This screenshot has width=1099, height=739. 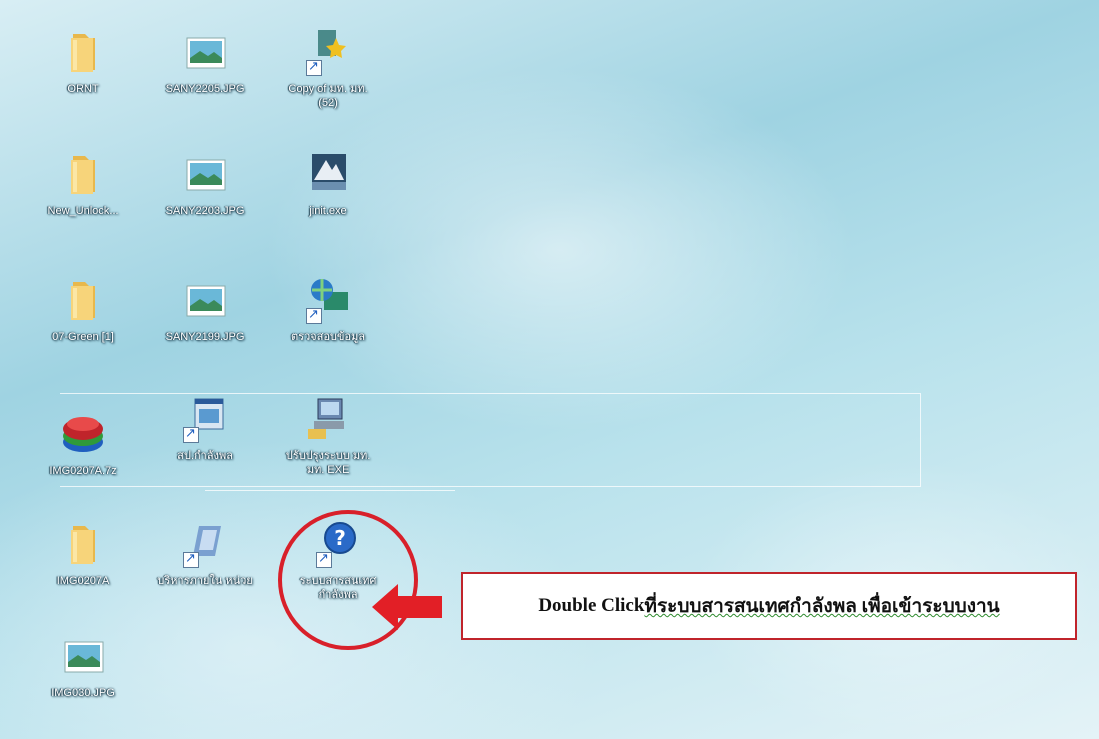 What do you see at coordinates (205, 456) in the screenshot?
I see `icon-label: สป.กำลังพล` at bounding box center [205, 456].